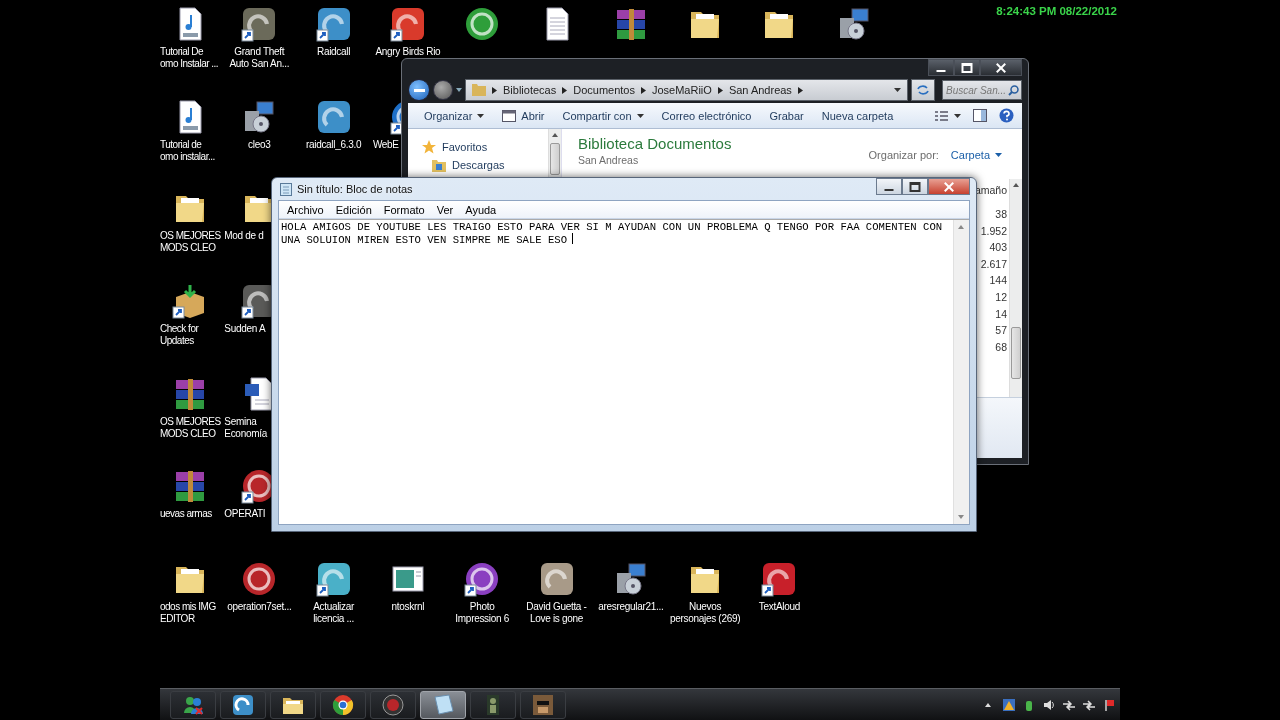 This screenshot has width=1280, height=720. I want to click on icon-label: OPERATI, so click(245, 514).